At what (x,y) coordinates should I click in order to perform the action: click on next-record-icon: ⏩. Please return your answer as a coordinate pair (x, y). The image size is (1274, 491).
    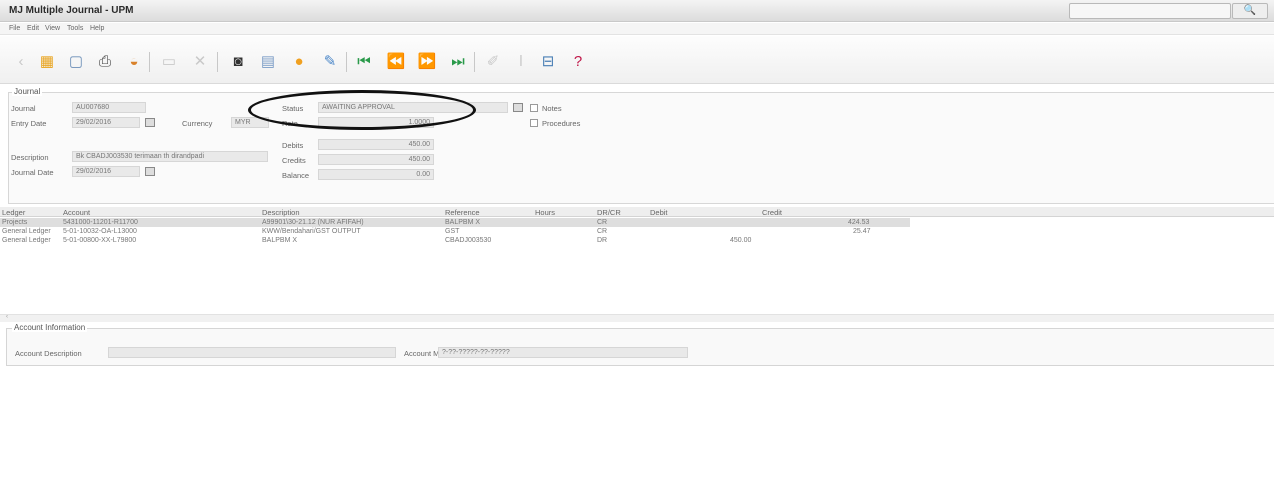
    Looking at the image, I should click on (427, 61).